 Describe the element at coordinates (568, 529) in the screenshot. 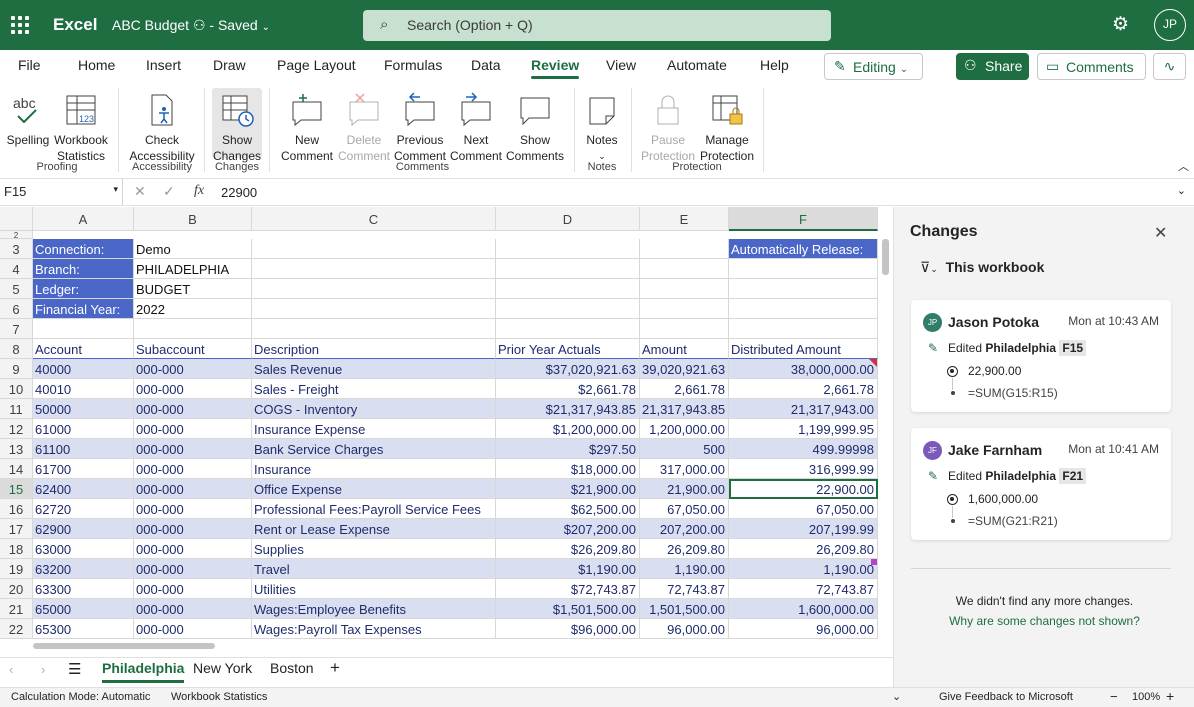

I see `table-cell: $207,200.00` at that location.